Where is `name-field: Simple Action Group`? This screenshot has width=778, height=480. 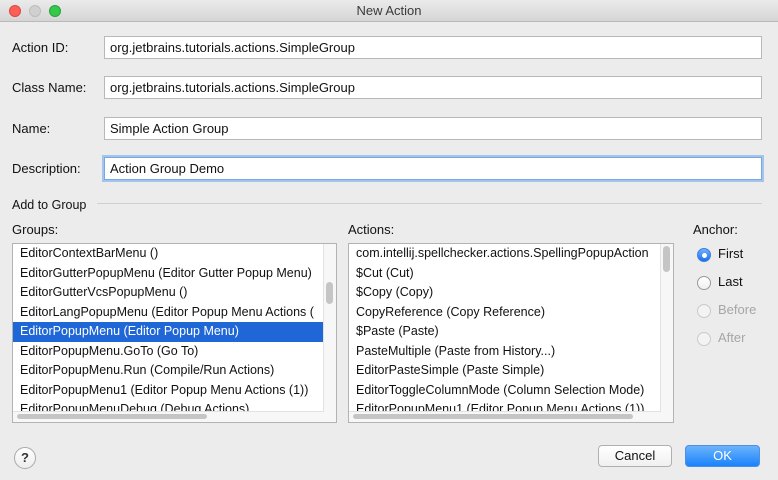
name-field: Simple Action Group is located at coordinates (433, 128).